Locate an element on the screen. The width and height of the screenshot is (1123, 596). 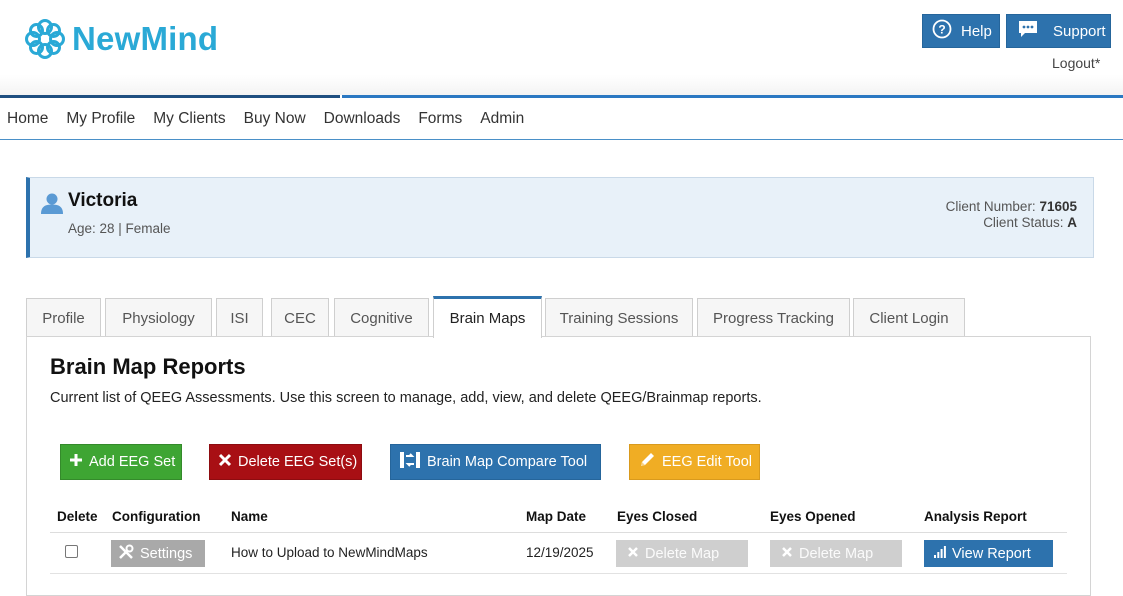
eyes-closed-delete-map-button: Delete Map is located at coordinates (682, 553).